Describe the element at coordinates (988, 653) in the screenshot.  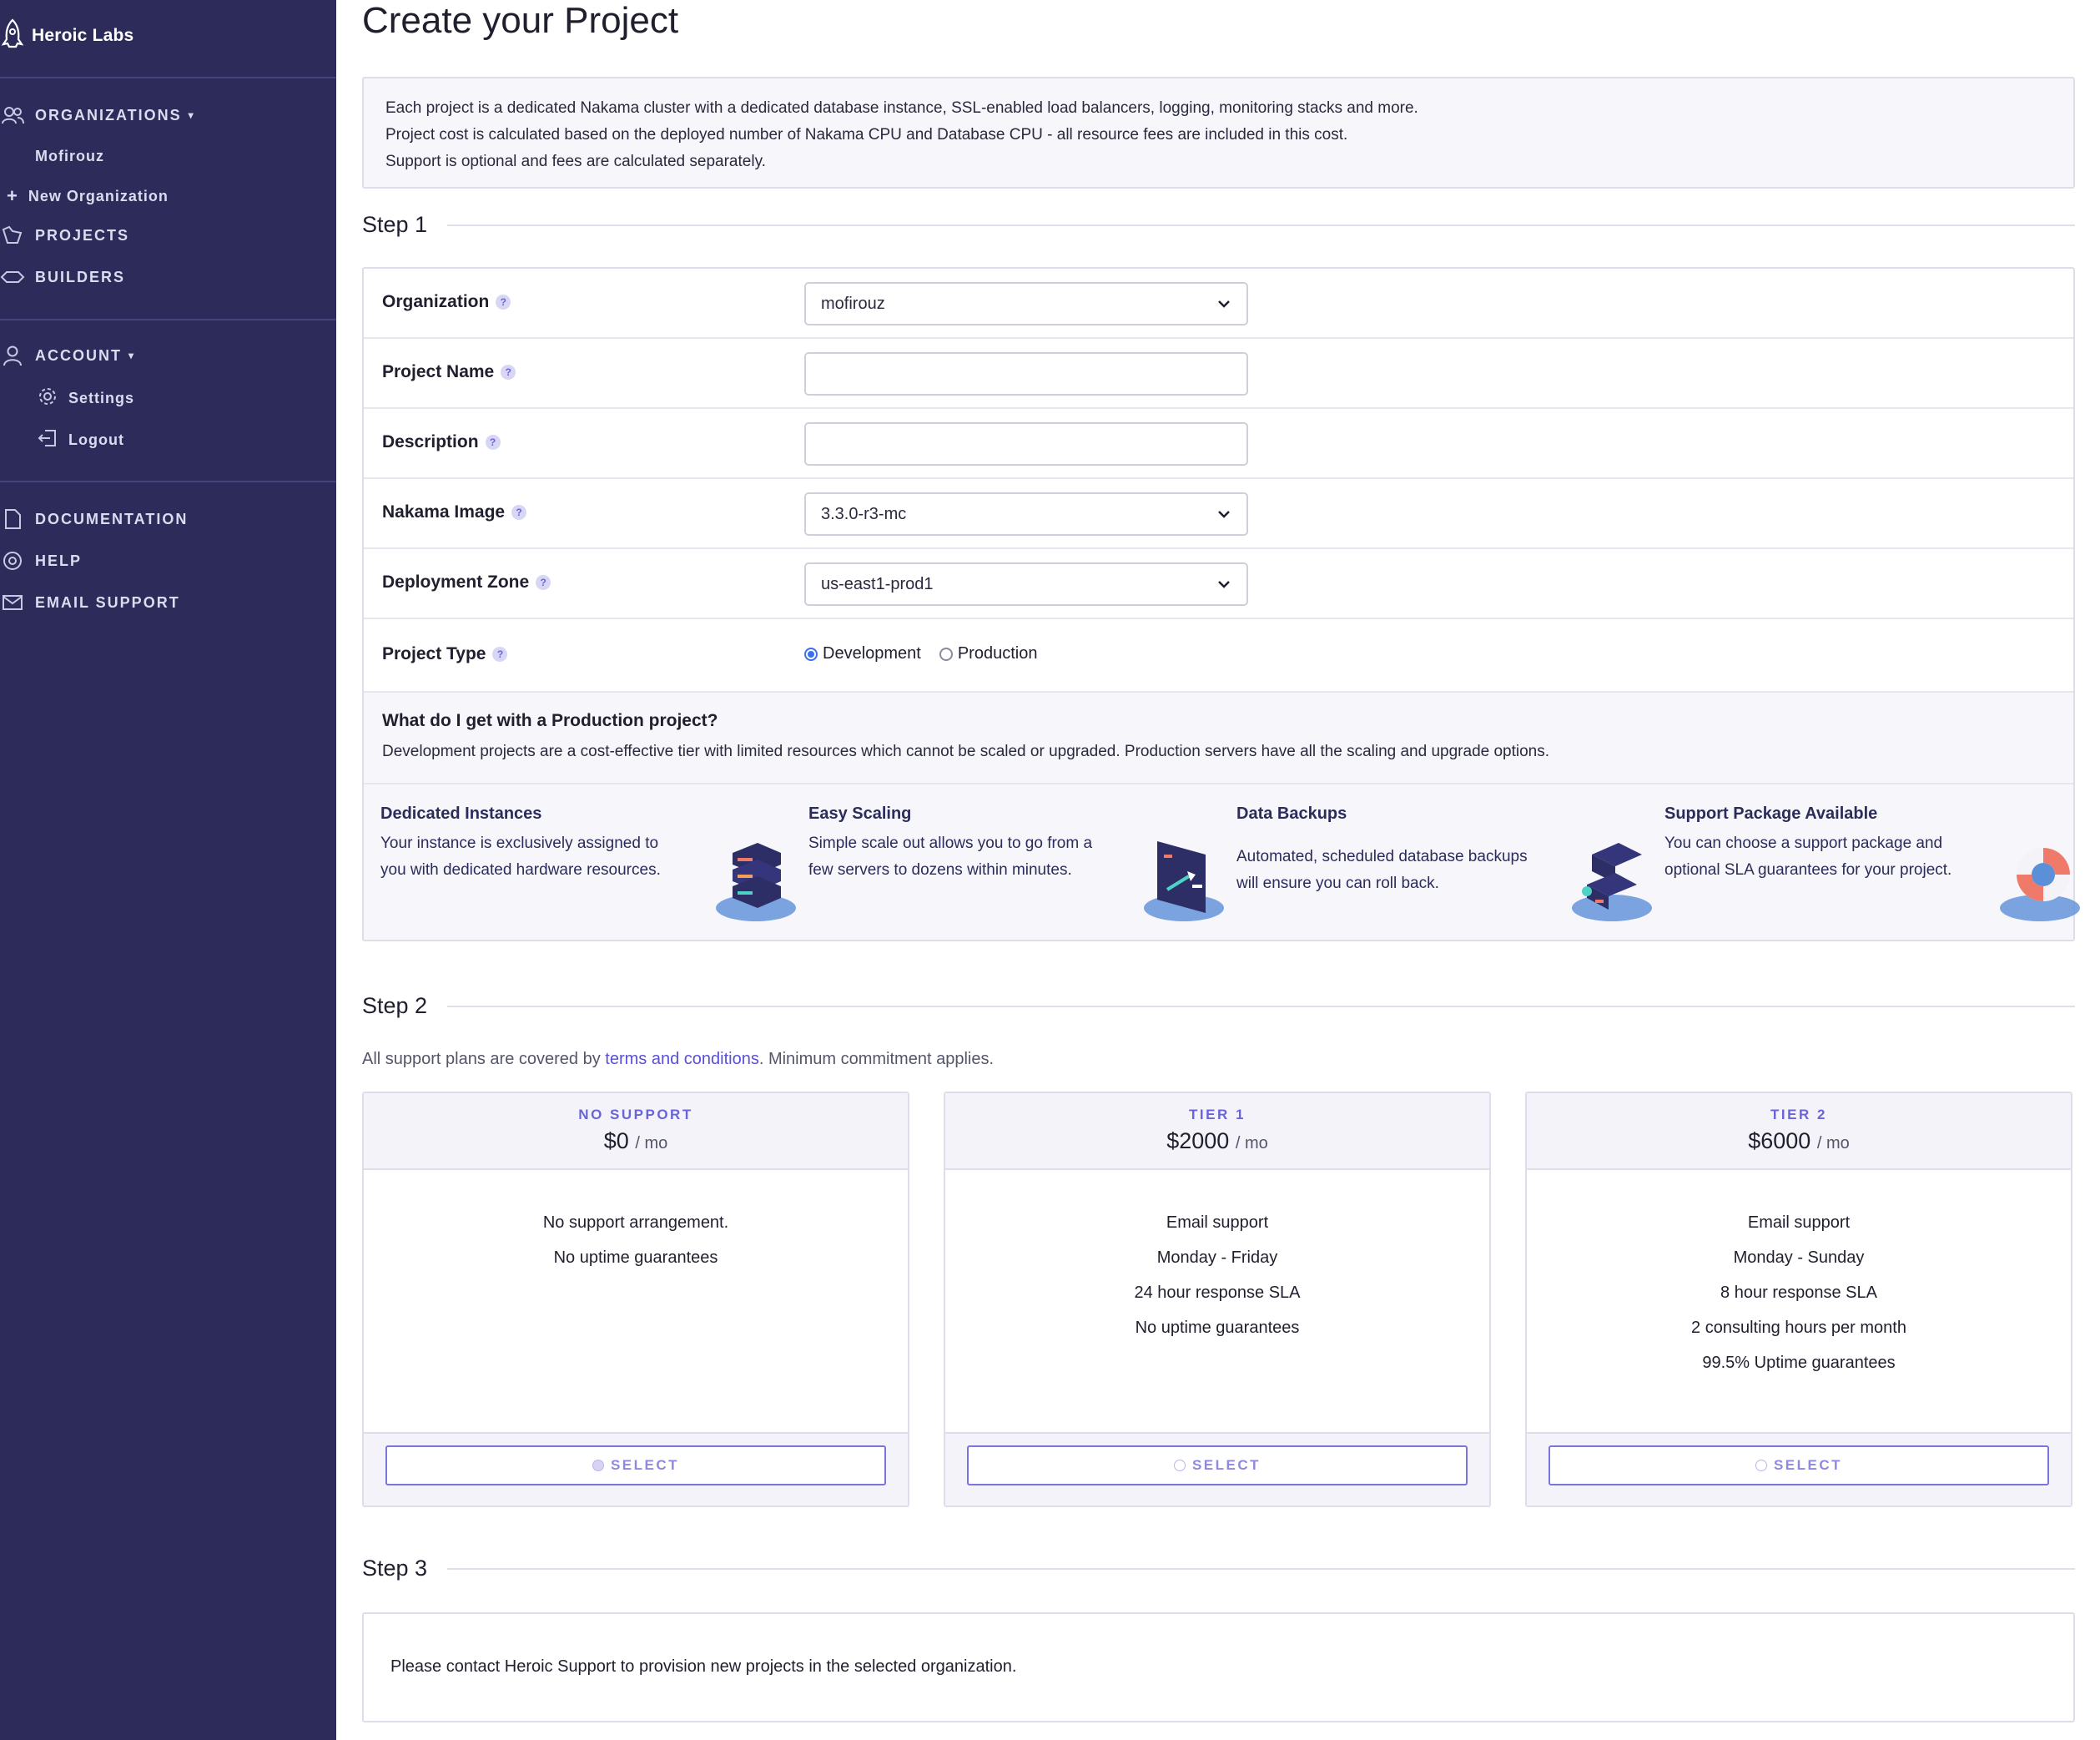
I see `radio-production: Production` at that location.